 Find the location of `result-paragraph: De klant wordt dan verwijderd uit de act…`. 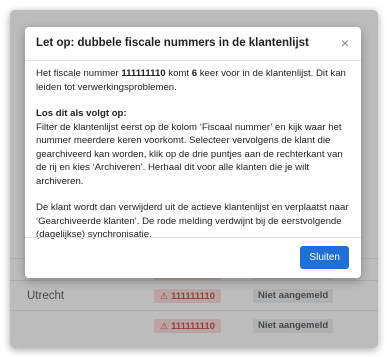

result-paragraph: De klant wordt dan verwijderd uit de act… is located at coordinates (192, 221).